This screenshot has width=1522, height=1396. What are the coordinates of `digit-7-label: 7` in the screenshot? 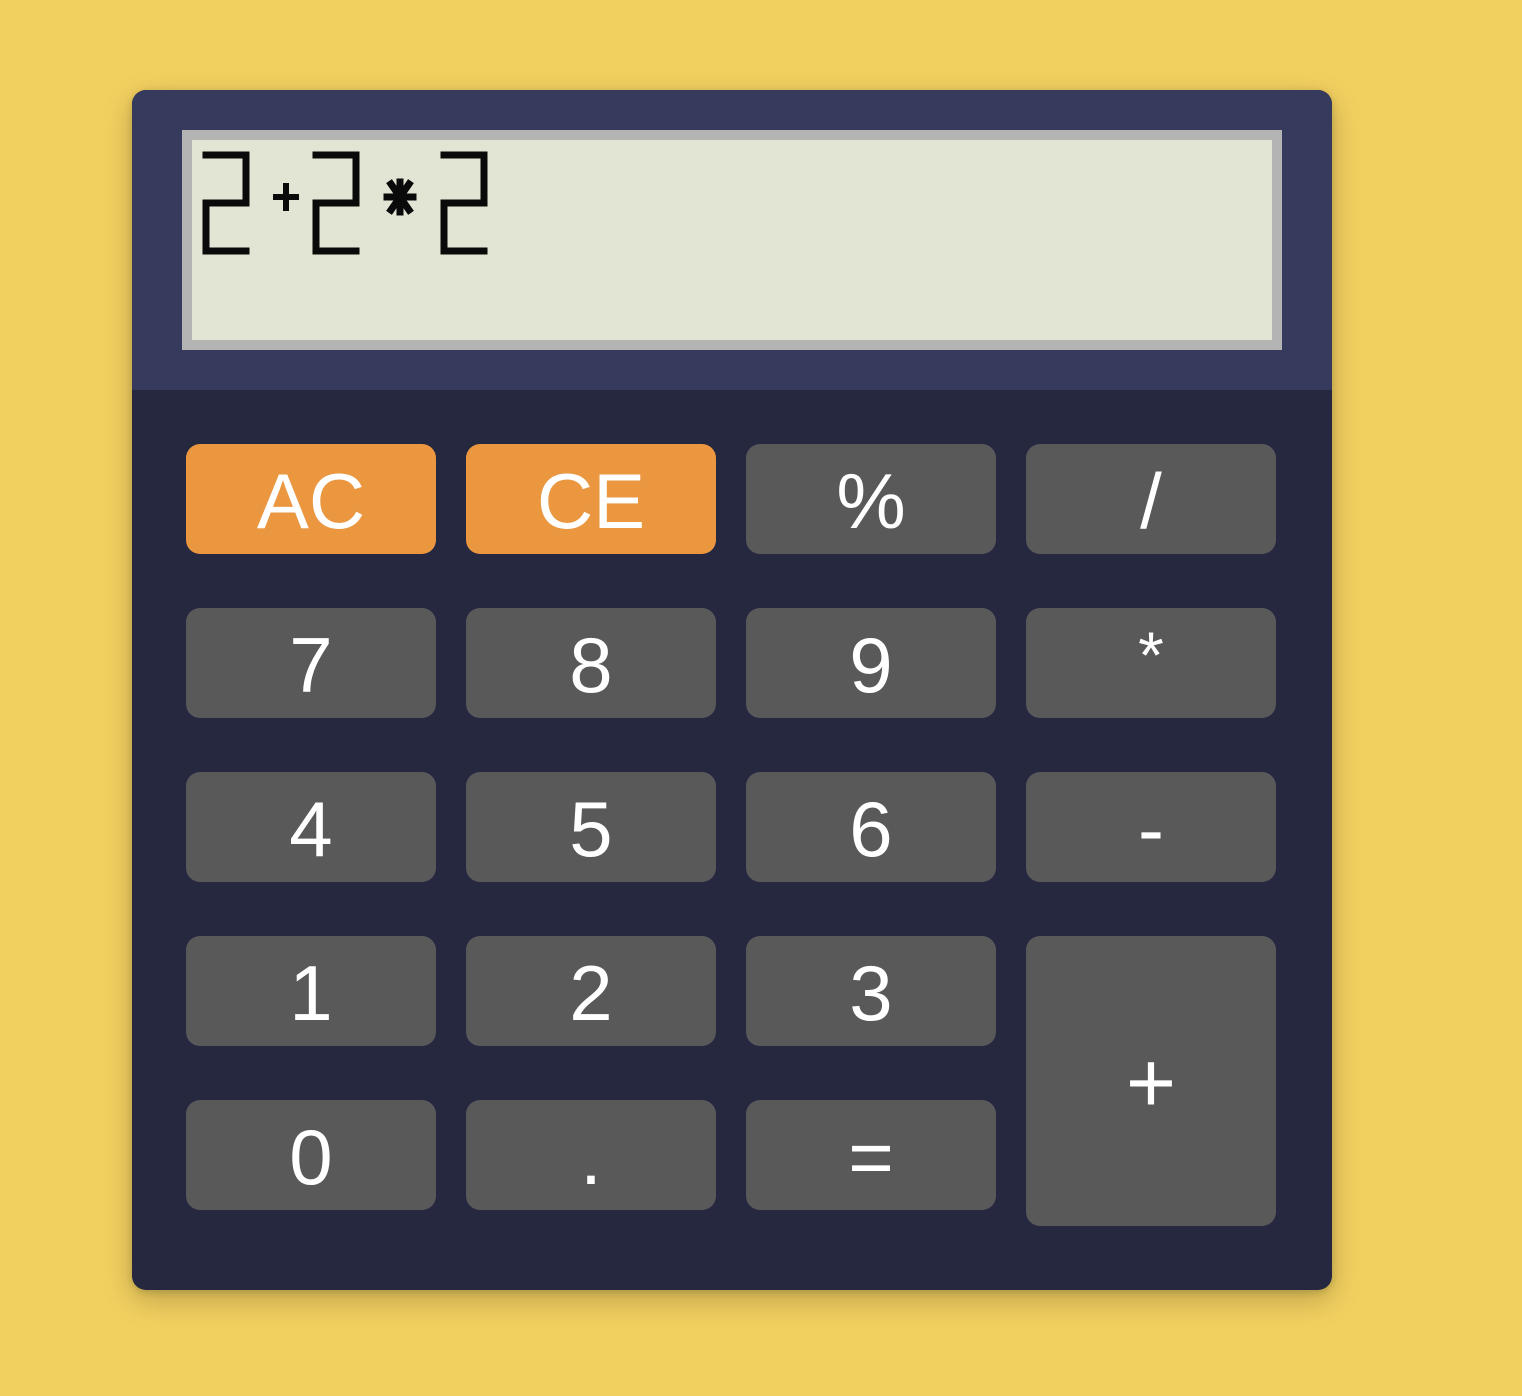 It's located at (311, 665).